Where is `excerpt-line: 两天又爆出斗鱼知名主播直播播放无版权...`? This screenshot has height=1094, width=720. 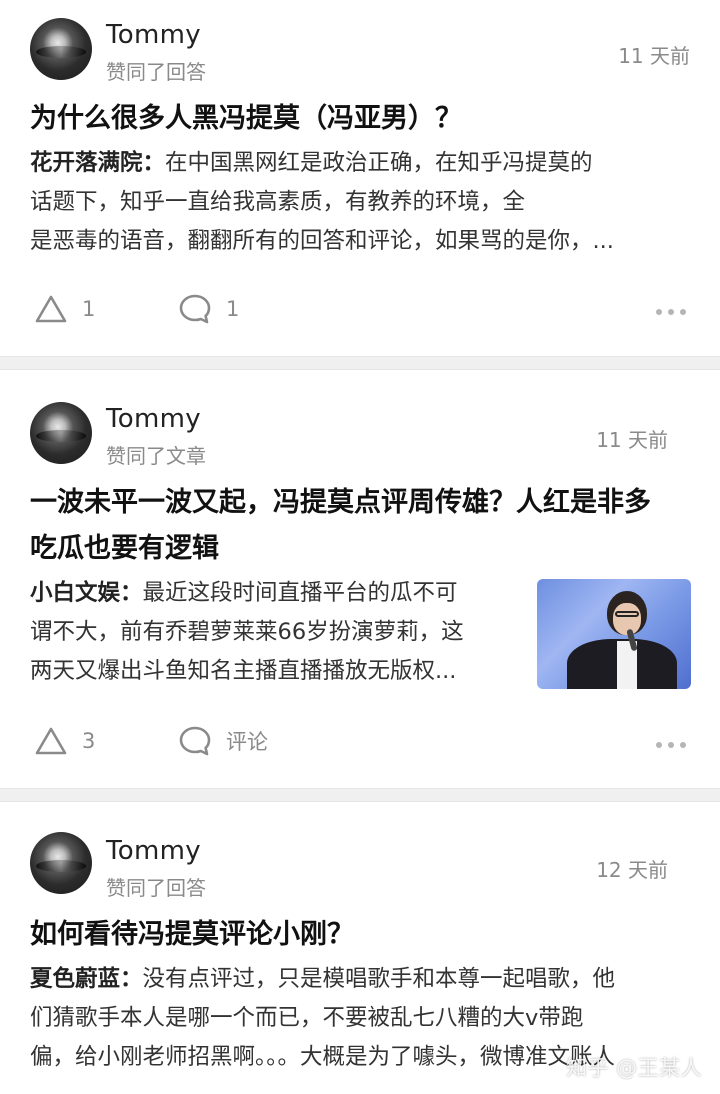 excerpt-line: 两天又爆出斗鱼知名主播直播播放无版权... is located at coordinates (243, 671).